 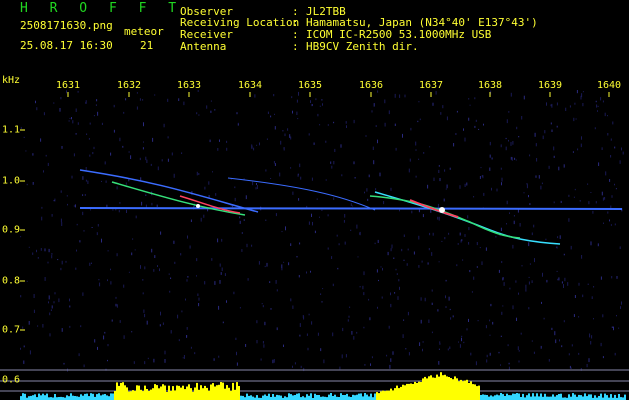 What do you see at coordinates (323, 386) in the screenshot?
I see `power-trace-layer` at bounding box center [323, 386].